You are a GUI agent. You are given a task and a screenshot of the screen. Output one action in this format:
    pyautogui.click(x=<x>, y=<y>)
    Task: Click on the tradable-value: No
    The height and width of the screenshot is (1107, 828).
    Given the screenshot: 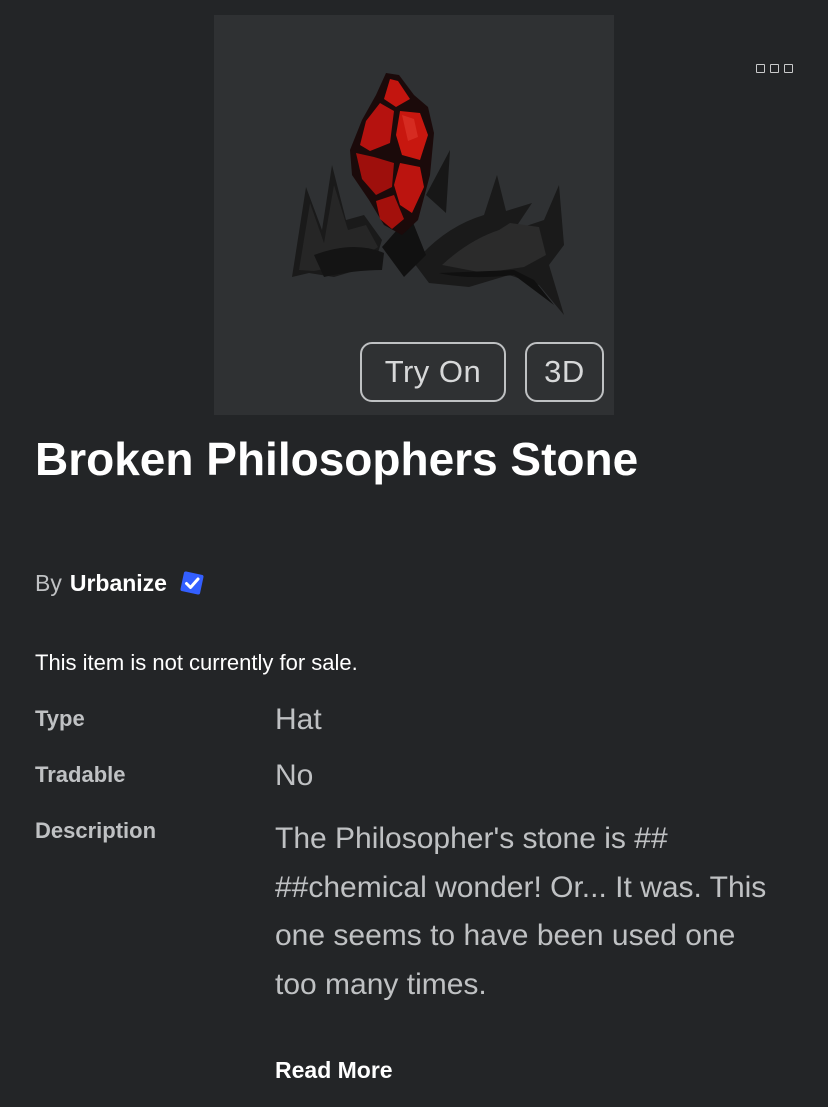 What is the action you would take?
    pyautogui.click(x=294, y=775)
    